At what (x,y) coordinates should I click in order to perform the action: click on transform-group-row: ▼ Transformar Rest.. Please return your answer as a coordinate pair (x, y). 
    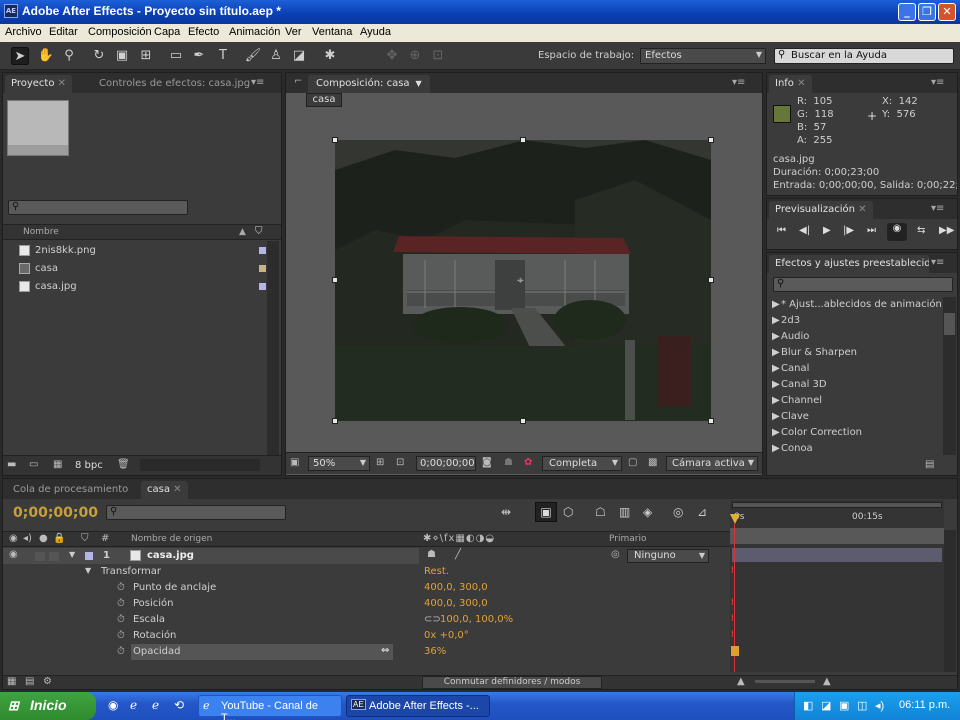
    Looking at the image, I should click on (368, 572).